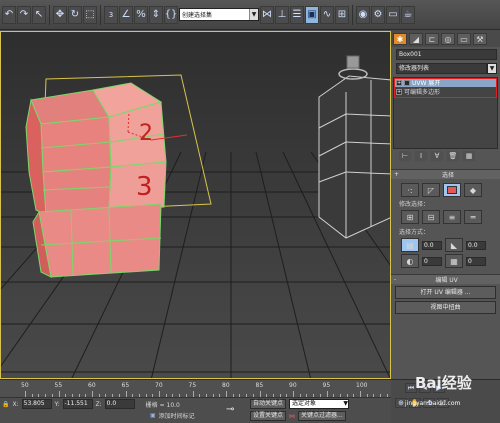 This screenshot has height=423, width=500. What do you see at coordinates (469, 156) in the screenshot?
I see `configure-sets-icon: ▦` at bounding box center [469, 156].